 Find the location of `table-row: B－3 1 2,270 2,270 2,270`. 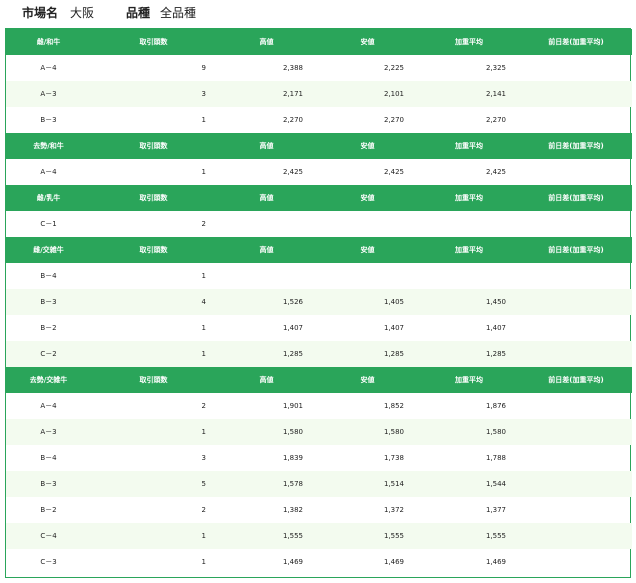

table-row: B－3 1 2,270 2,270 2,270 is located at coordinates (319, 120).